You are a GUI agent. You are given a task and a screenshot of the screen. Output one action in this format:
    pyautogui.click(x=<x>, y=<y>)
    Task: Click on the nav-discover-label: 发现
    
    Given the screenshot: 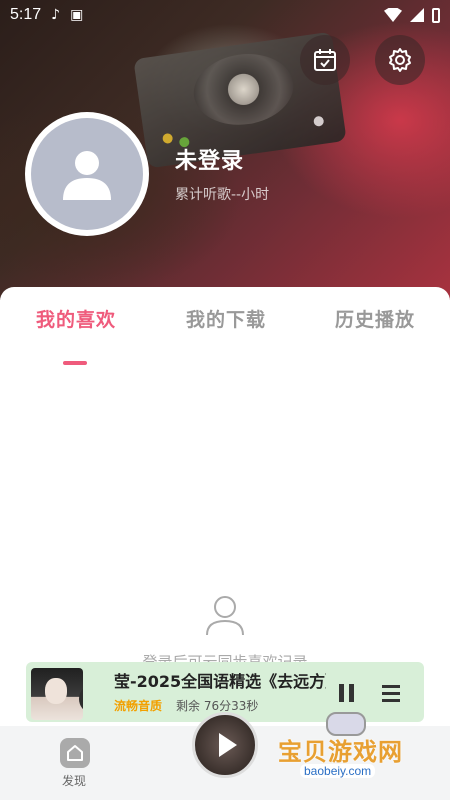 What is the action you would take?
    pyautogui.click(x=74, y=780)
    